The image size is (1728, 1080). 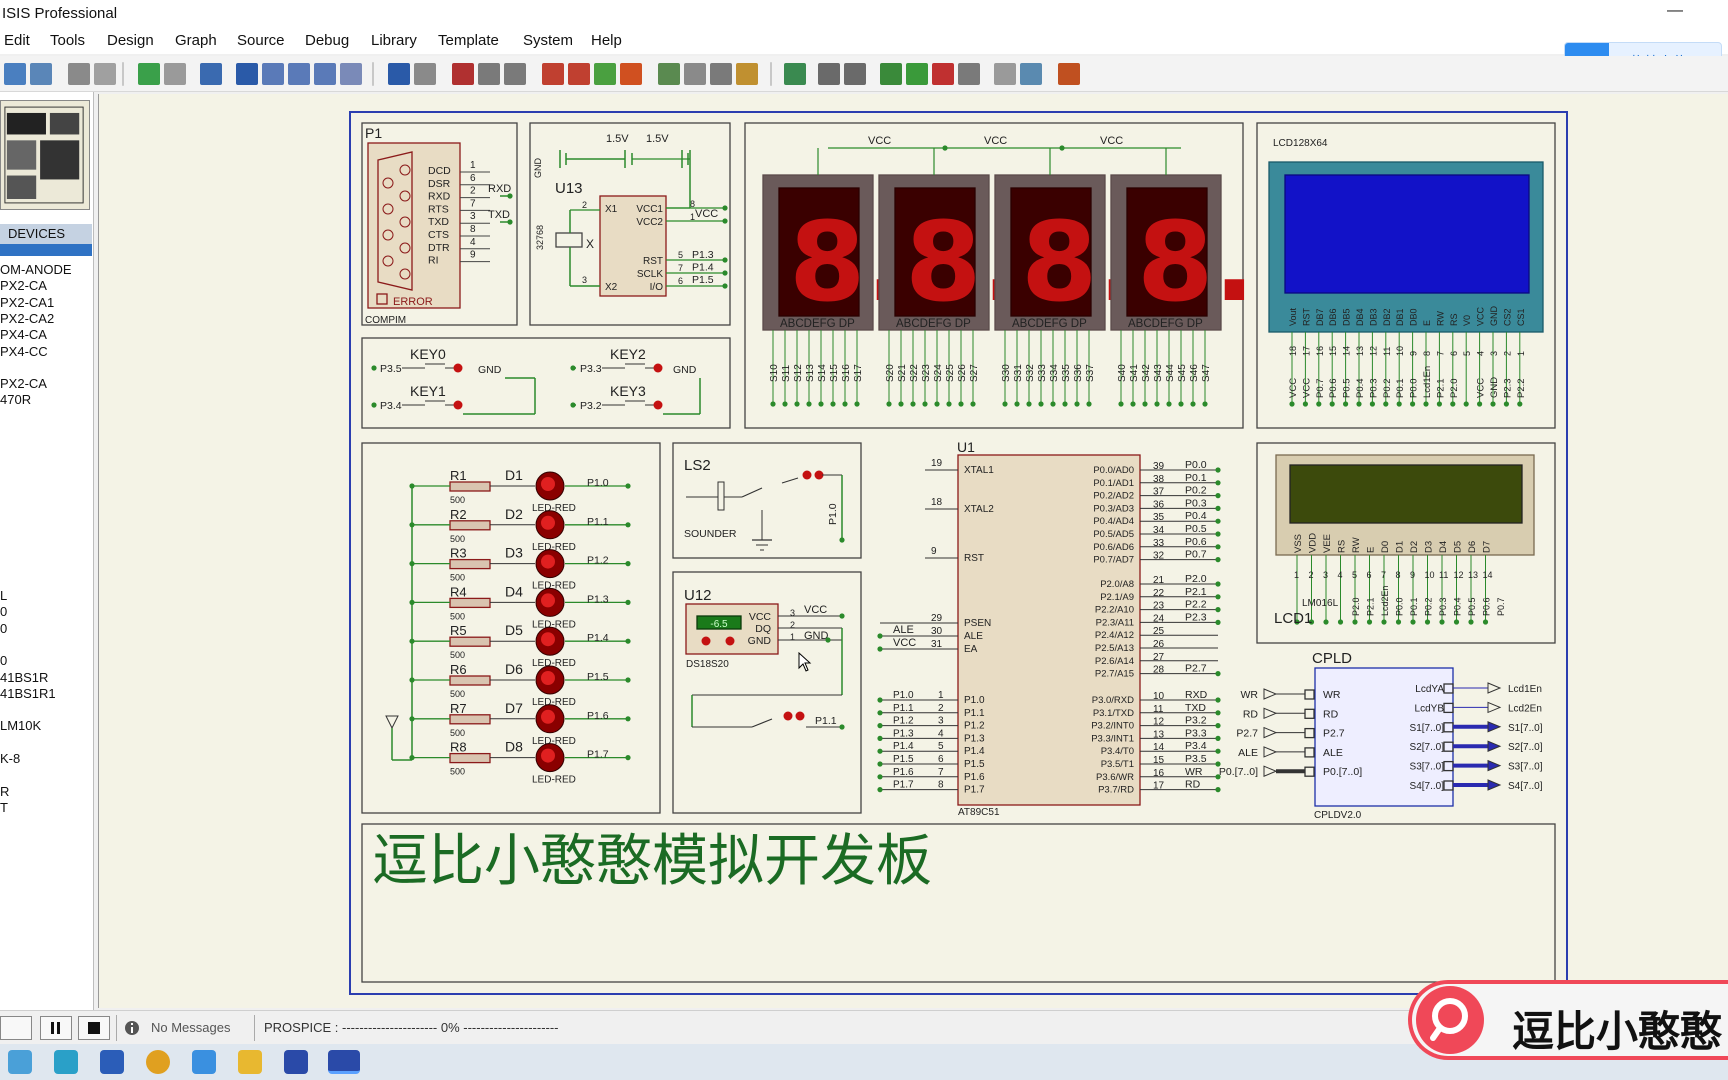 I want to click on watermark-badge: 逗比小憨憨, so click(x=1568, y=1020).